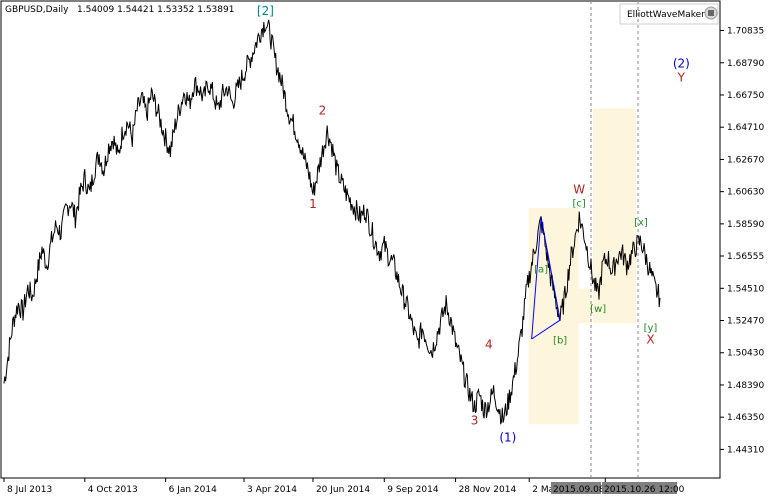 The image size is (775, 504). Describe the element at coordinates (560, 341) in the screenshot. I see `wave-label: [b]` at that location.